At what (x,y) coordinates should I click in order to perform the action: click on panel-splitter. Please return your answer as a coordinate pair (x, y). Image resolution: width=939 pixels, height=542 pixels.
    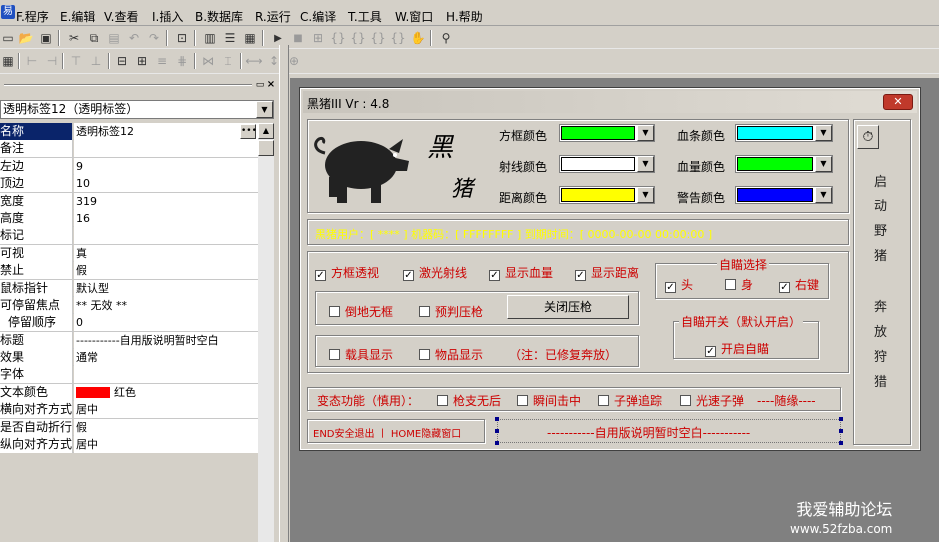
    Looking at the image, I should click on (284, 293).